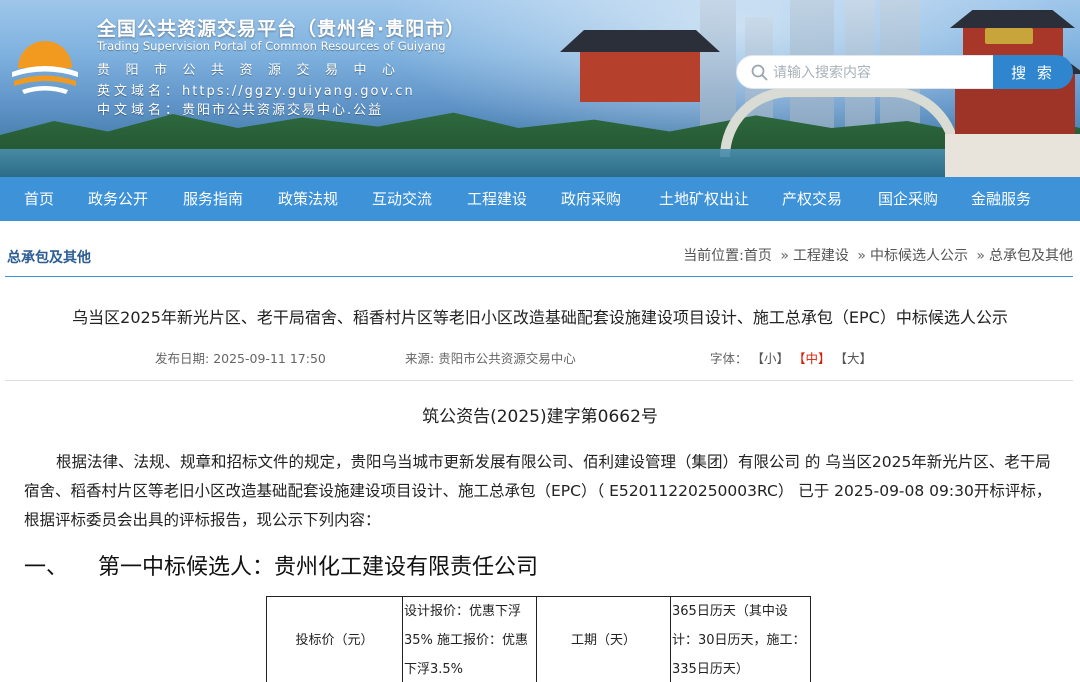  Describe the element at coordinates (140, 110) in the screenshot. I see `cn-domain-label: 中文域名：` at that location.